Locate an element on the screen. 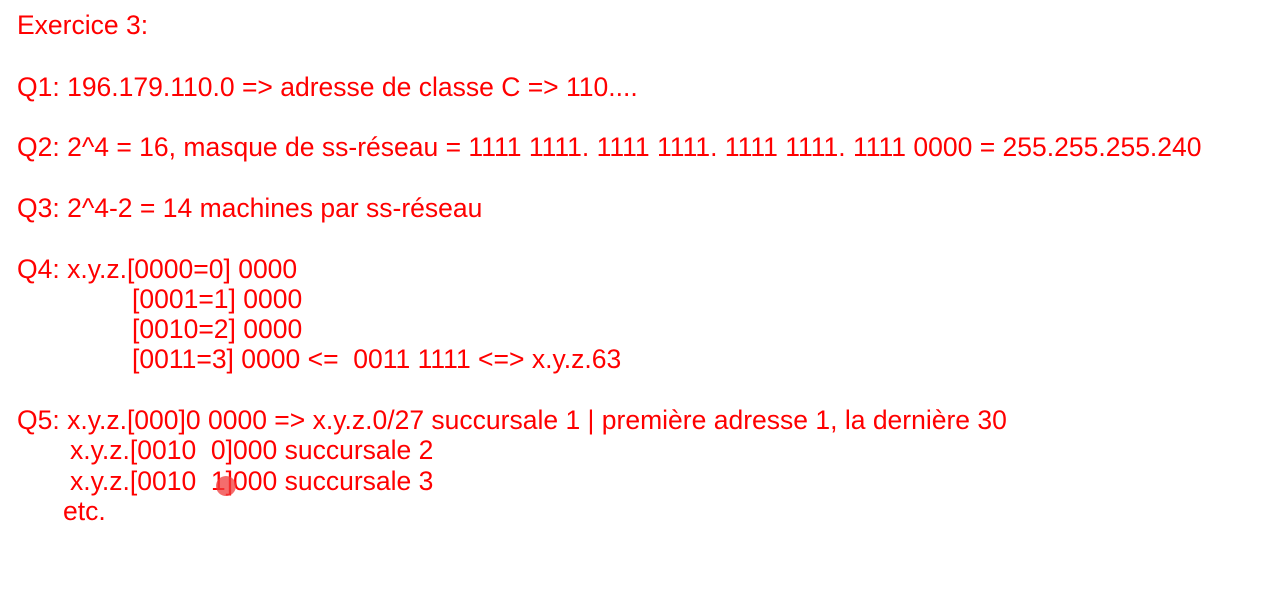 The width and height of the screenshot is (1268, 596). q4-line: [0001=1] 0000 is located at coordinates (217, 299).